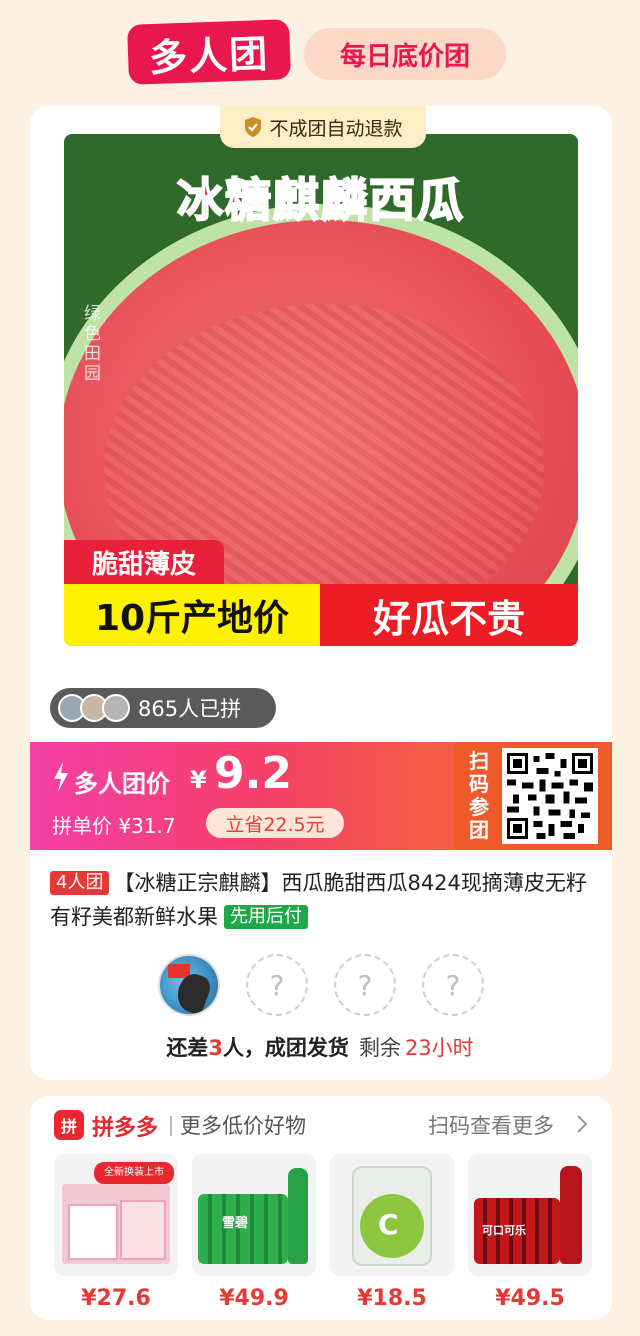  What do you see at coordinates (116, 708) in the screenshot?
I see `avatar` at bounding box center [116, 708].